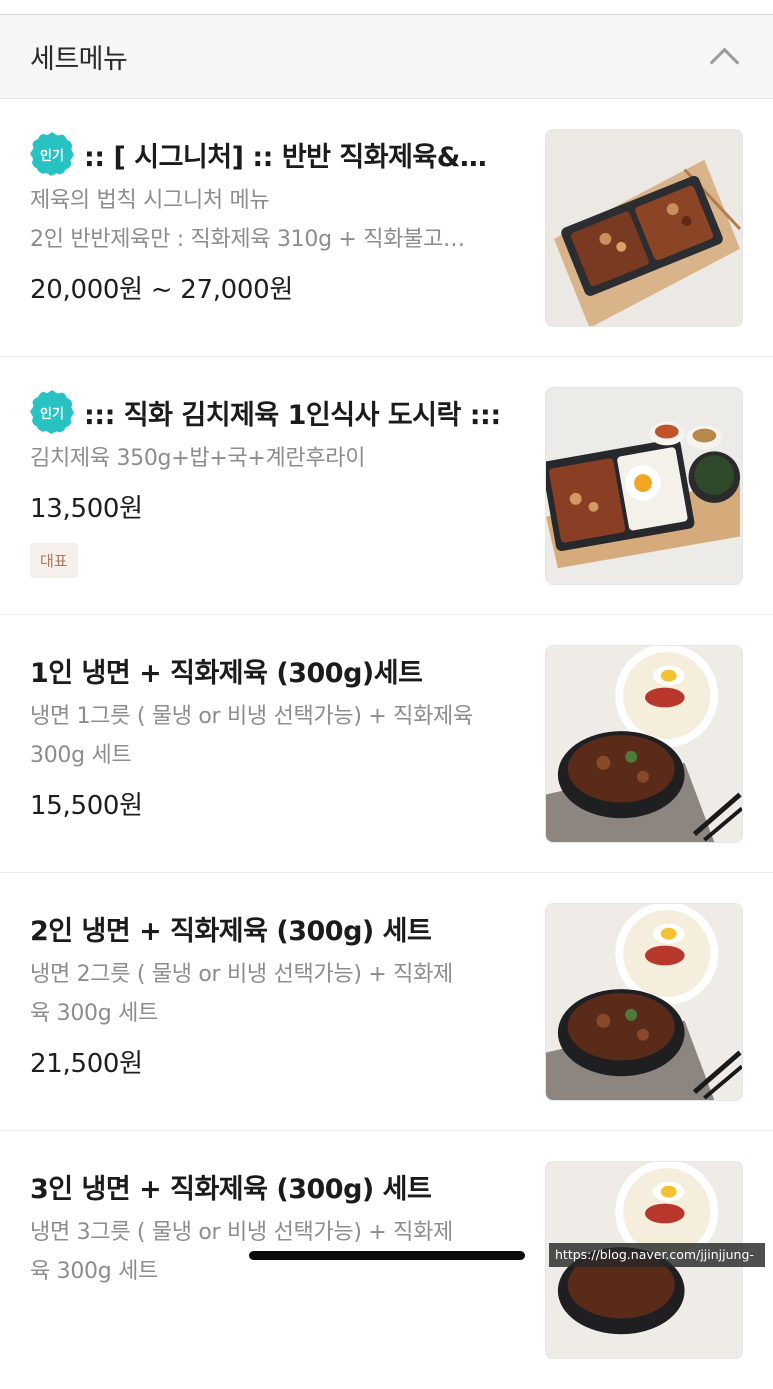 The image size is (773, 1389). Describe the element at coordinates (724, 62) in the screenshot. I see `chevron-up-icon` at that location.